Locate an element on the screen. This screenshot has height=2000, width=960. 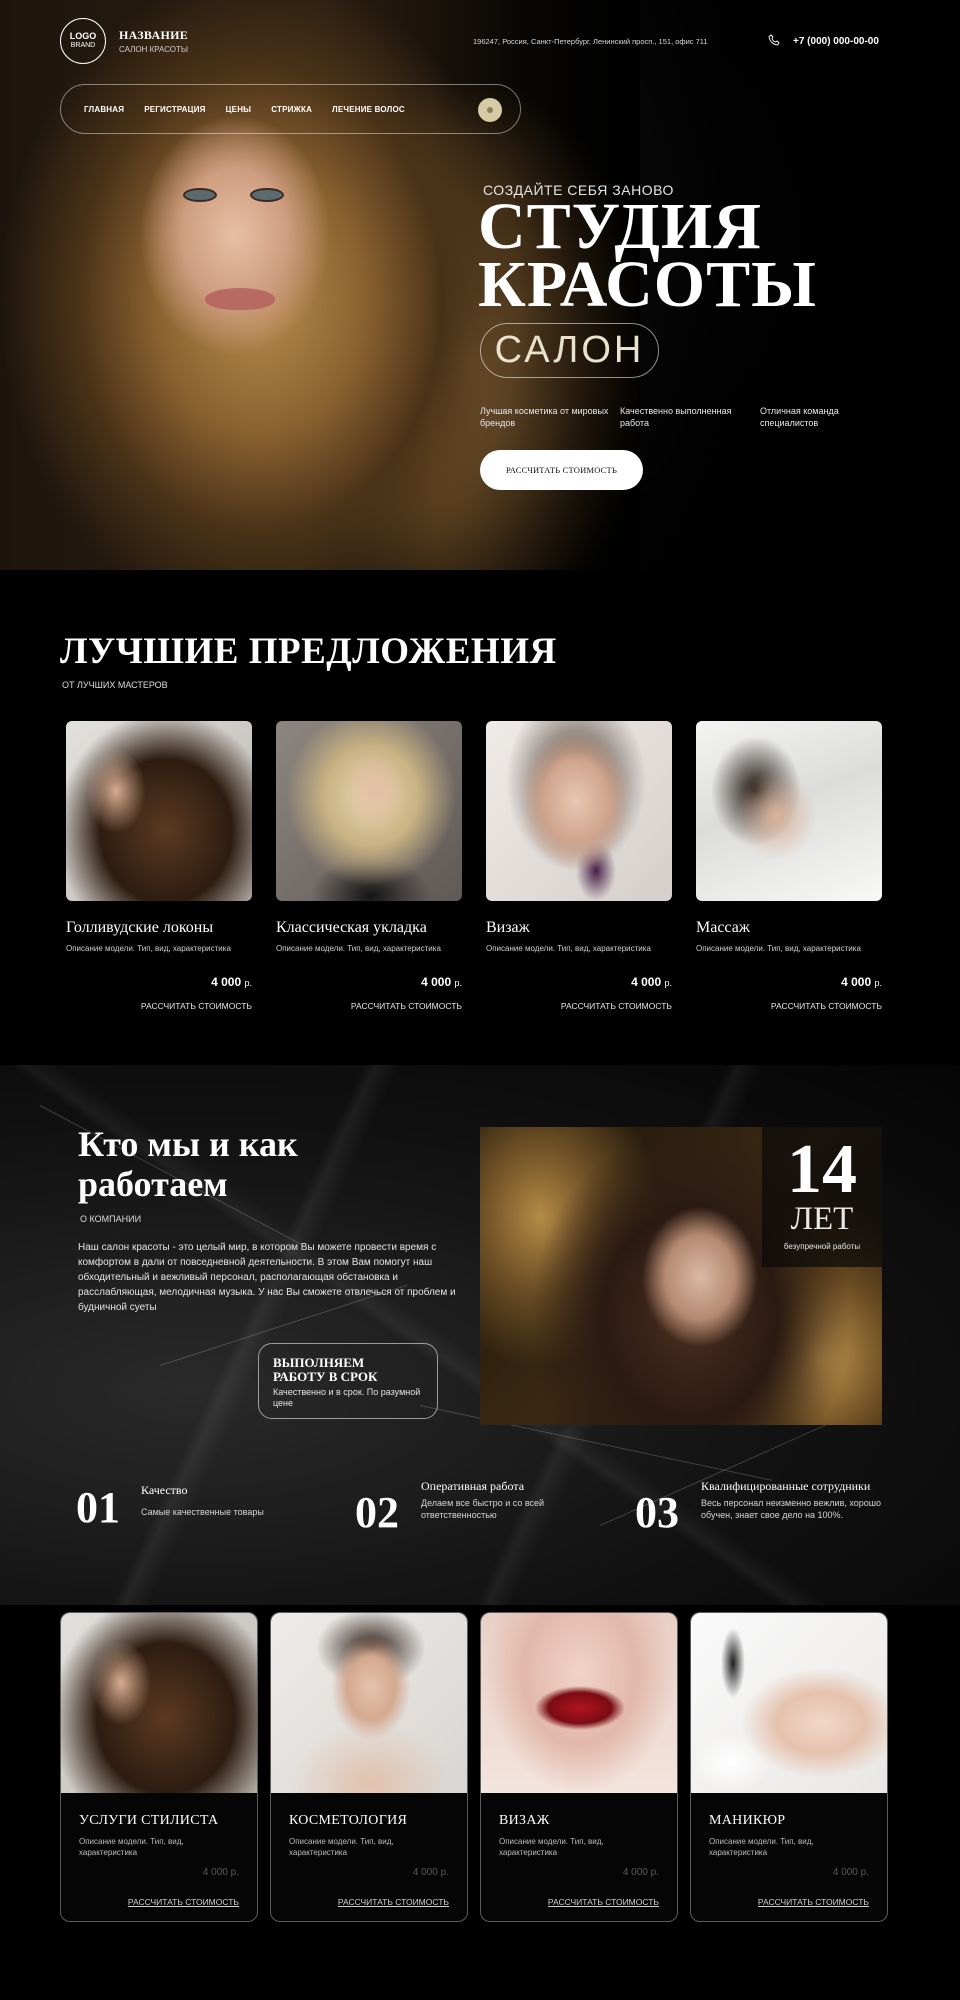
highlight-title-line: РАБОТУ В СРОК is located at coordinates (325, 1376).